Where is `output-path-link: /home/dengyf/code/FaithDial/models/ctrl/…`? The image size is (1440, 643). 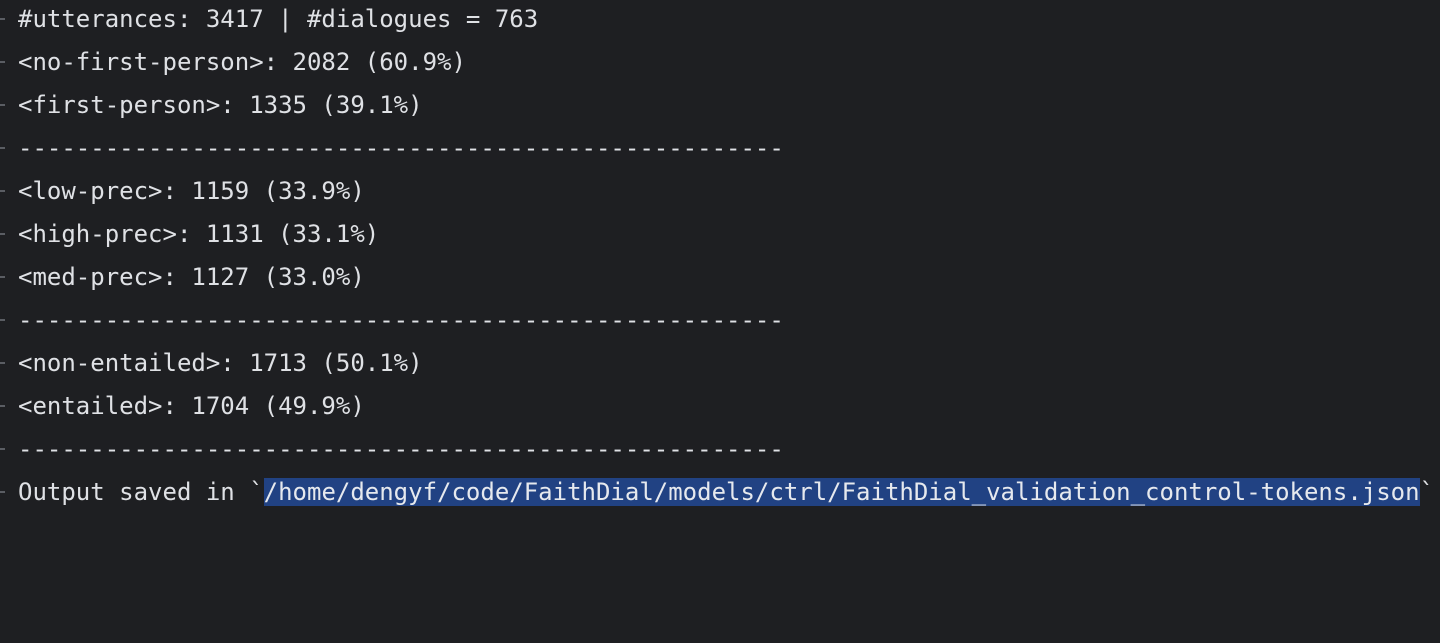 output-path-link: /home/dengyf/code/FaithDial/models/ctrl/… is located at coordinates (841, 492).